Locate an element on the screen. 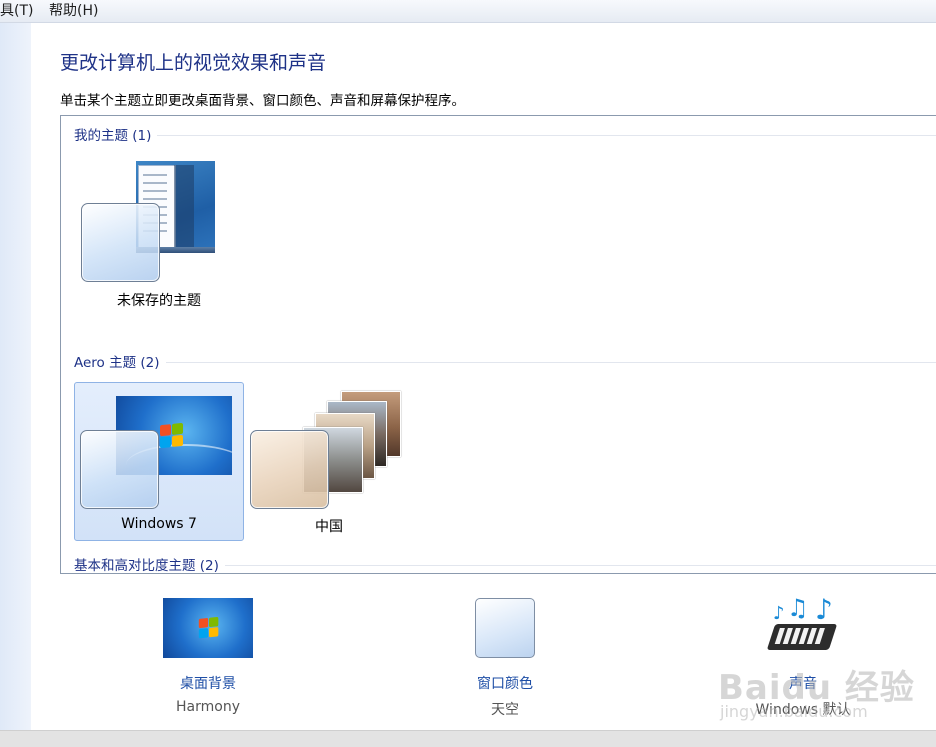 The height and width of the screenshot is (747, 936). menu-tools: 具(T) is located at coordinates (16, 11).